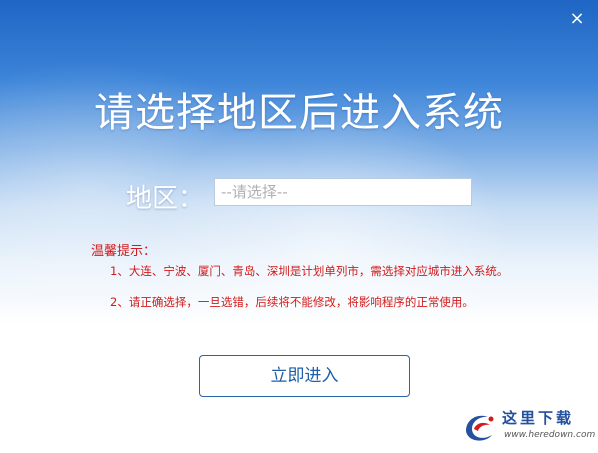 This screenshot has height=453, width=598. Describe the element at coordinates (309, 271) in the screenshot. I see `tip-item-1: 1、大连、宁波、厦门、青岛、深圳是计划单列市，需选择对应城市进入系统。` at that location.